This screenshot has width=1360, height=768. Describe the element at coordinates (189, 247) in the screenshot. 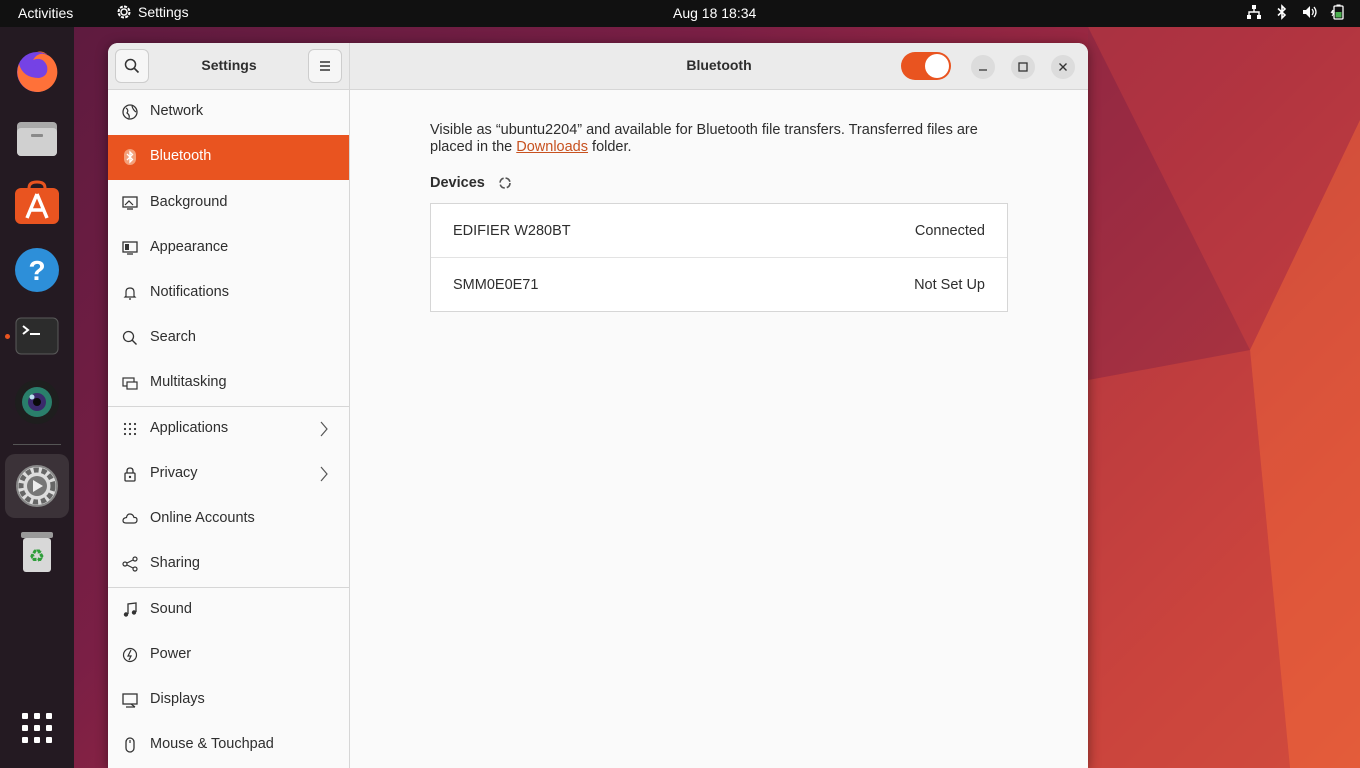

I see `sidebar-item-label: Appearance` at that location.